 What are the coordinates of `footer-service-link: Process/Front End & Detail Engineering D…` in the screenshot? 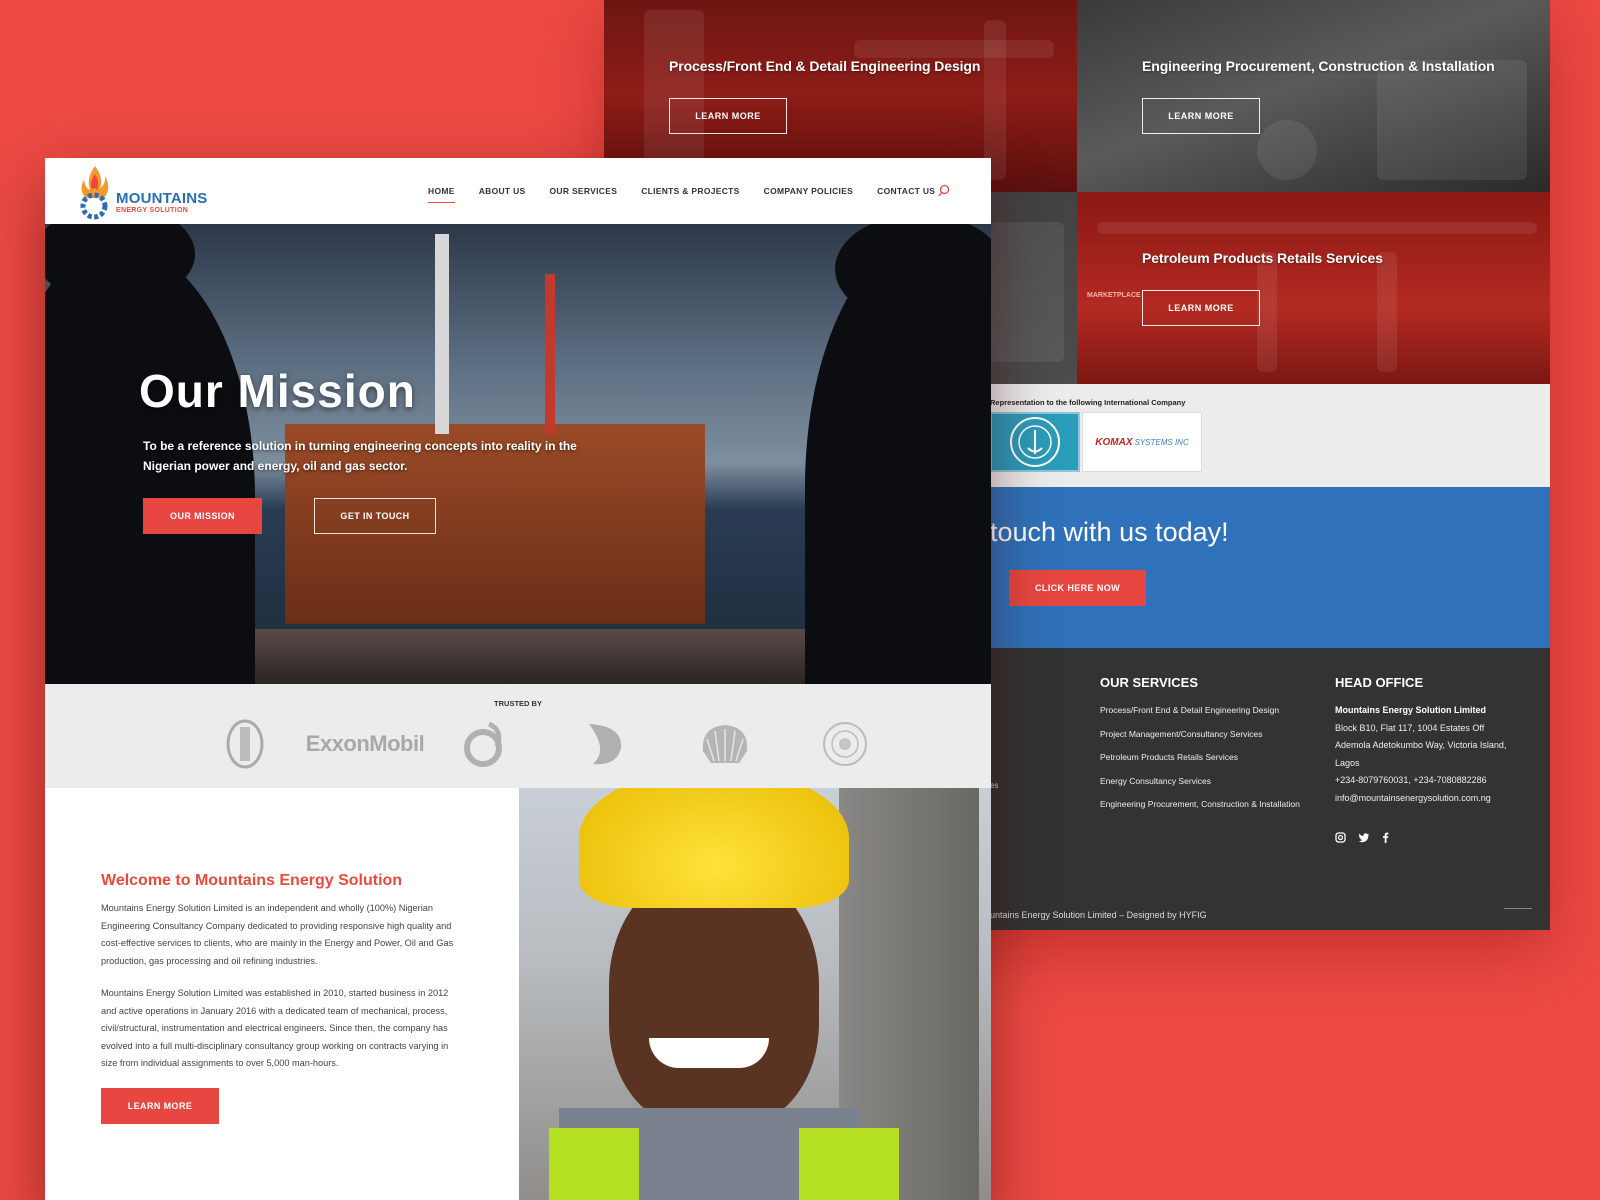 It's located at (1200, 711).